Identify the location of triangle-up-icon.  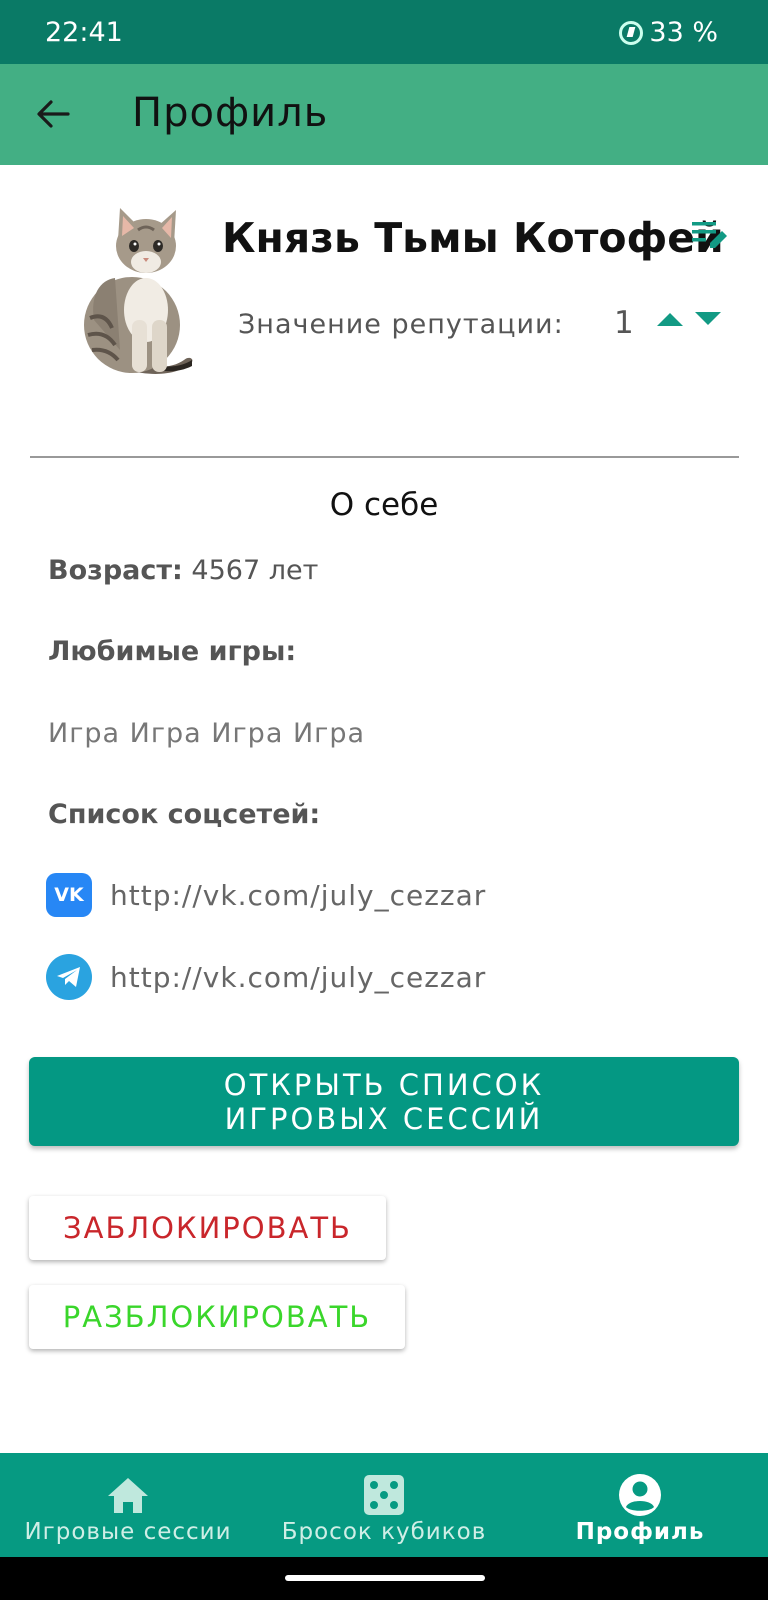
(670, 319).